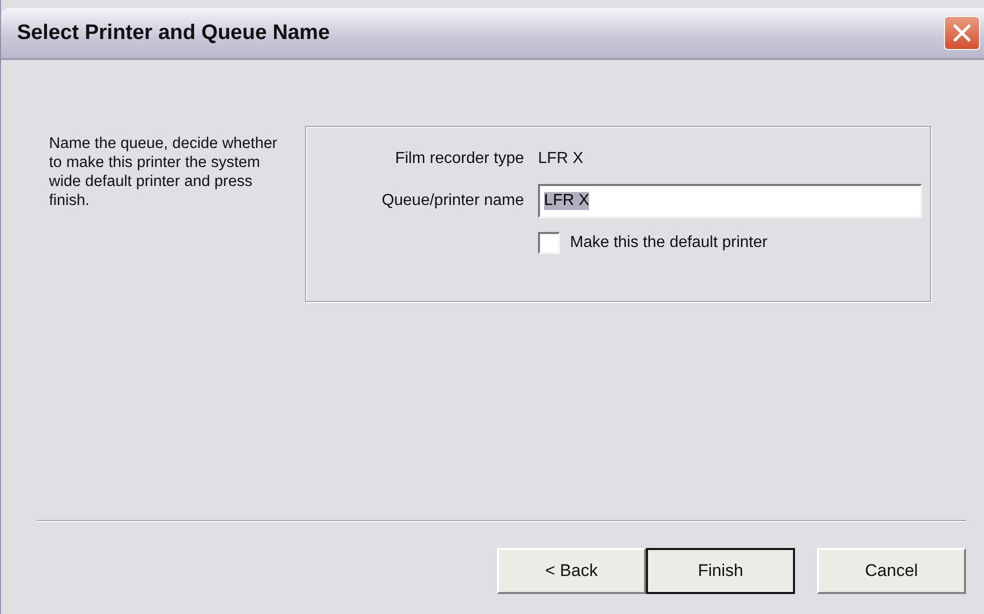 The height and width of the screenshot is (614, 984). What do you see at coordinates (561, 159) in the screenshot?
I see `recorder-type-value: LFR X` at bounding box center [561, 159].